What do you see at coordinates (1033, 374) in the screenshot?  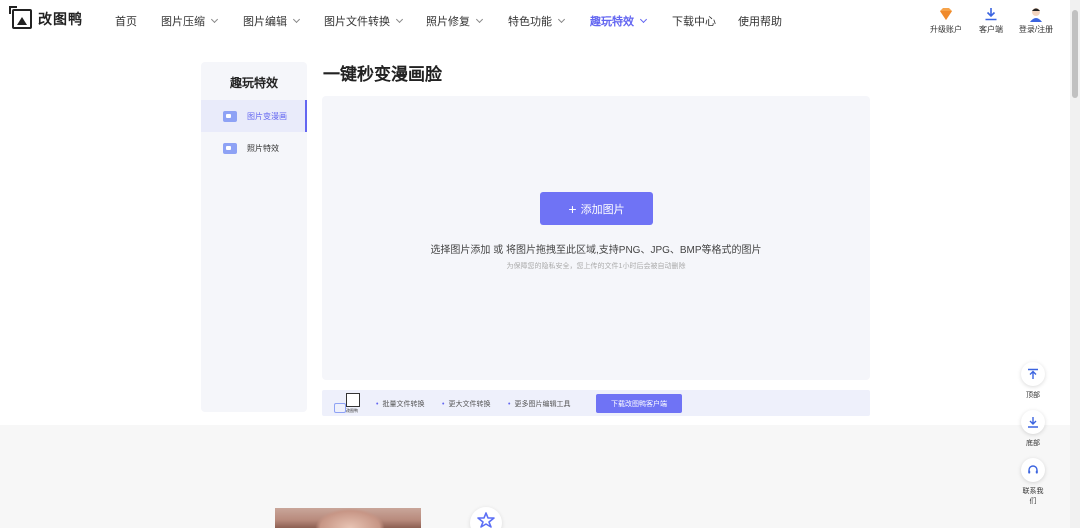 I see `arrow-up-icon` at bounding box center [1033, 374].